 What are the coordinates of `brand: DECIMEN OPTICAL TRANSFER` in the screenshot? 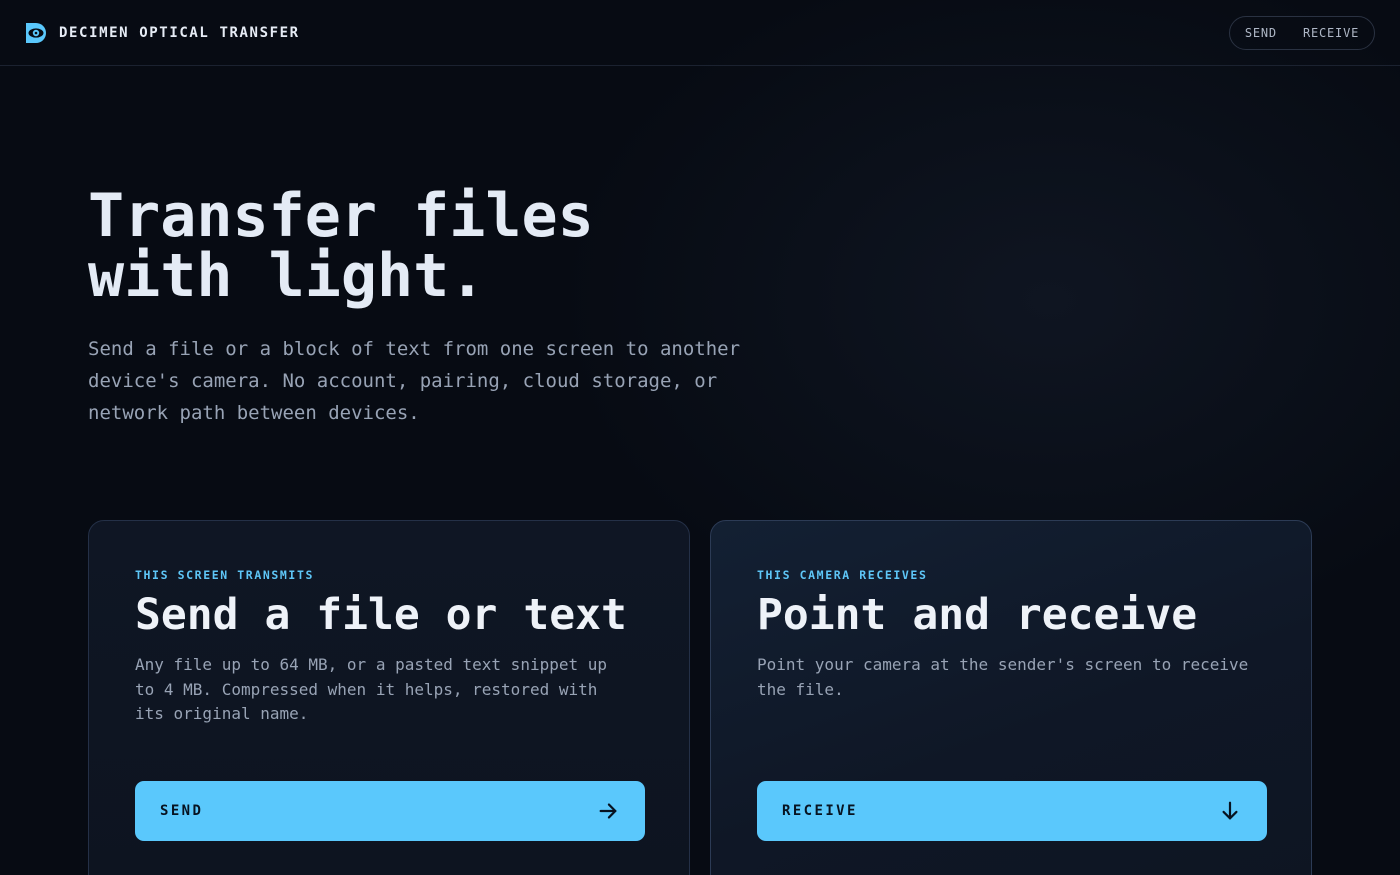 It's located at (162, 33).